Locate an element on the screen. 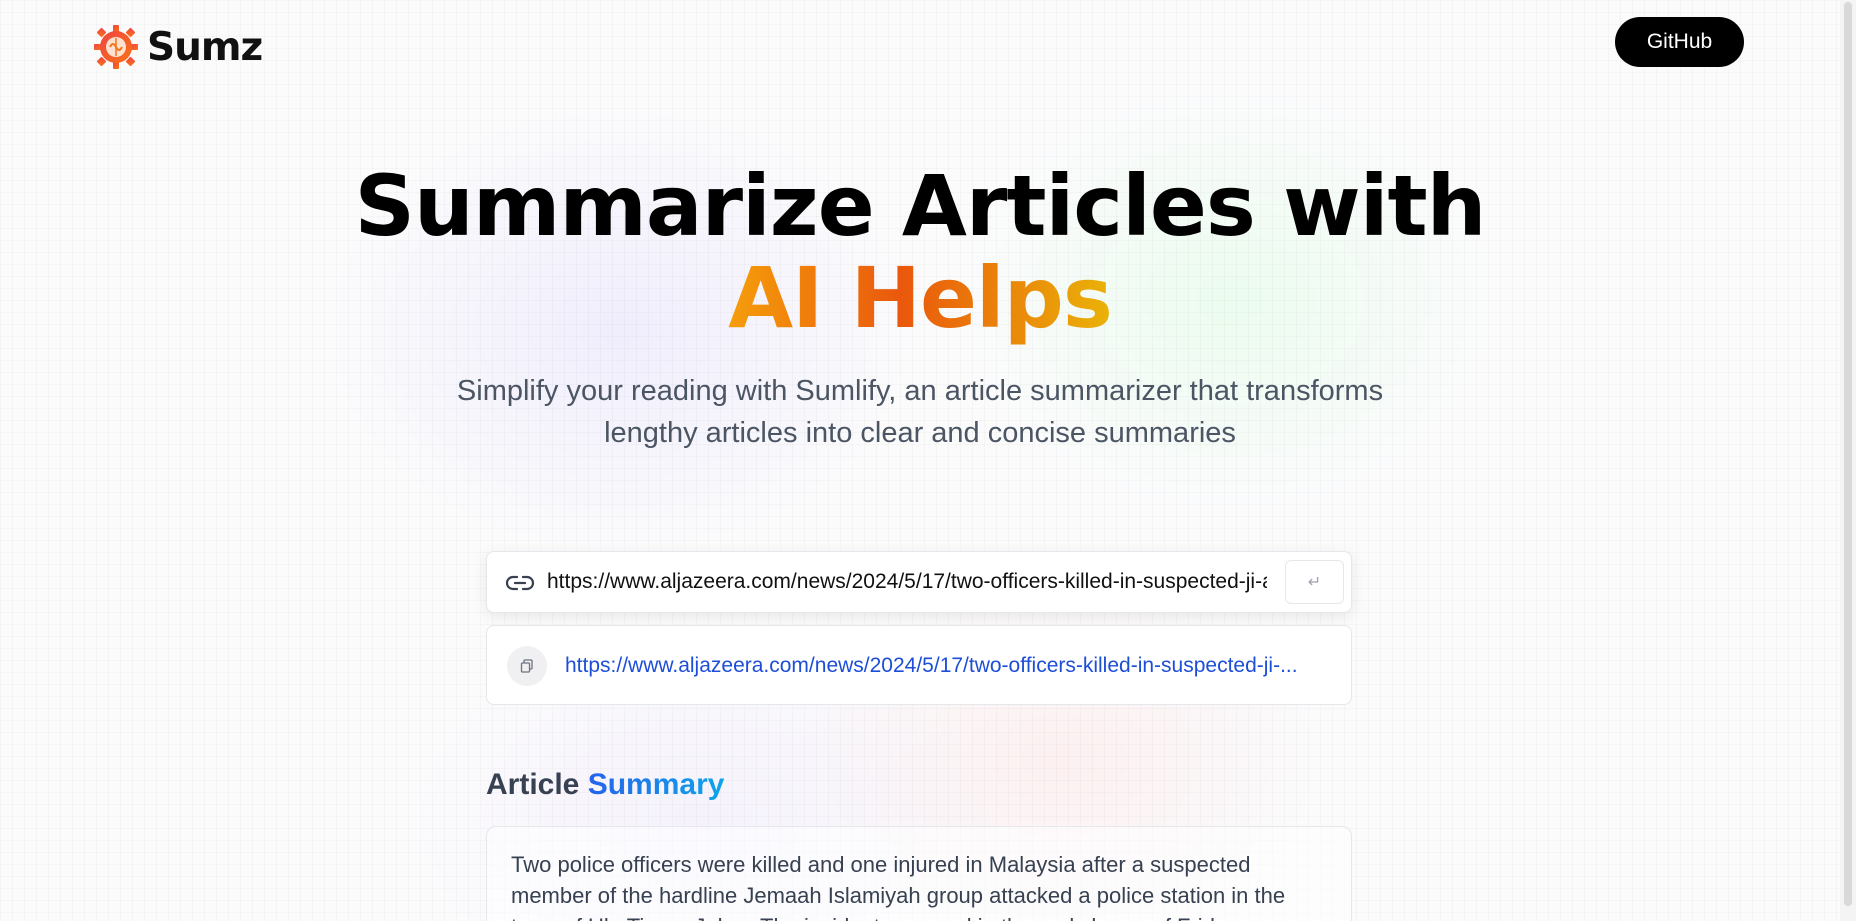 This screenshot has width=1856, height=921. copy-icon is located at coordinates (526, 666).